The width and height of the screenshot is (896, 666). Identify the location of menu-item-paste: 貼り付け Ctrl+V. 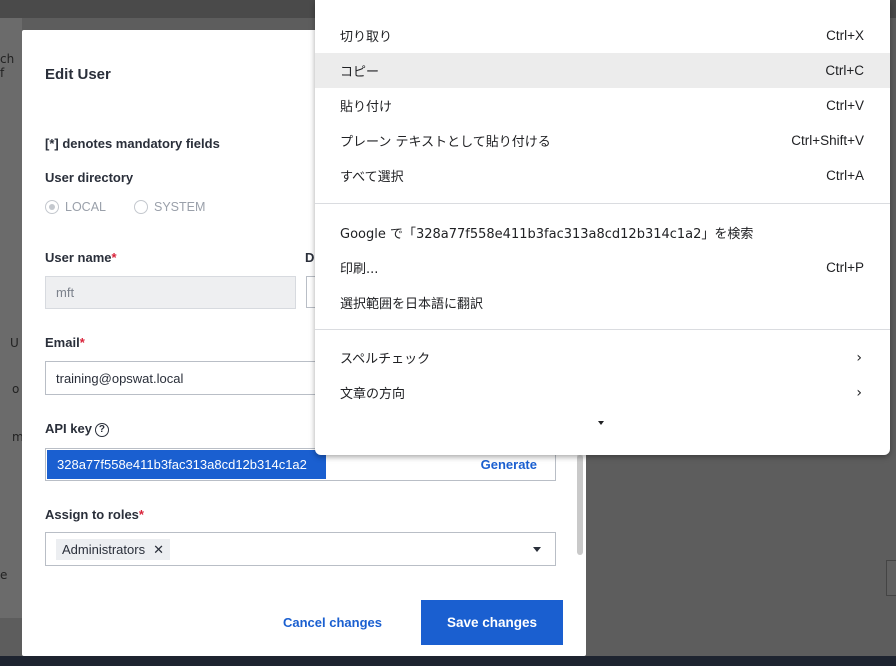
(602, 105).